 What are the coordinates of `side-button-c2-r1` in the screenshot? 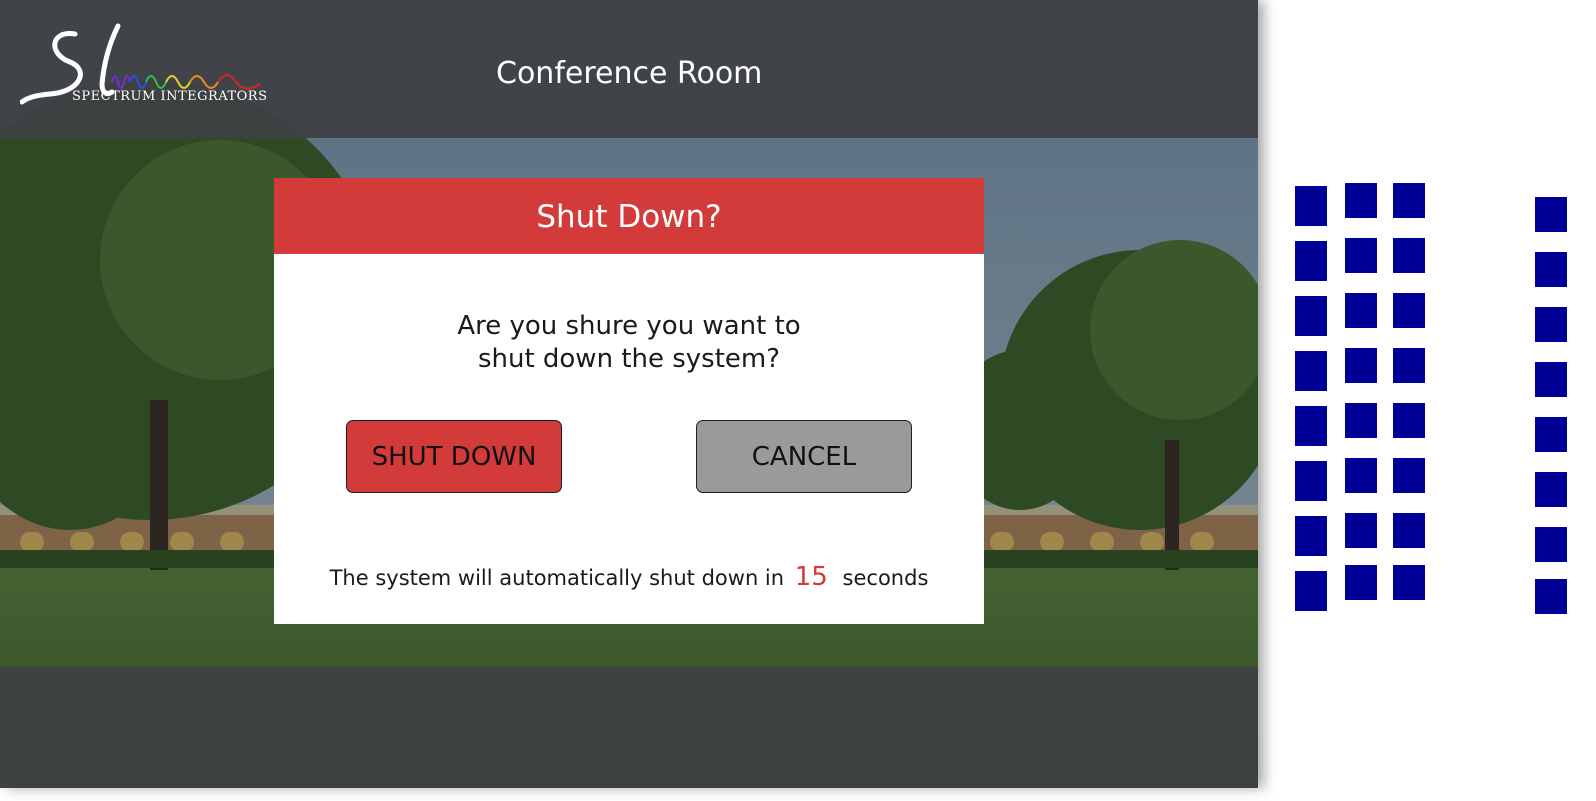 It's located at (1361, 200).